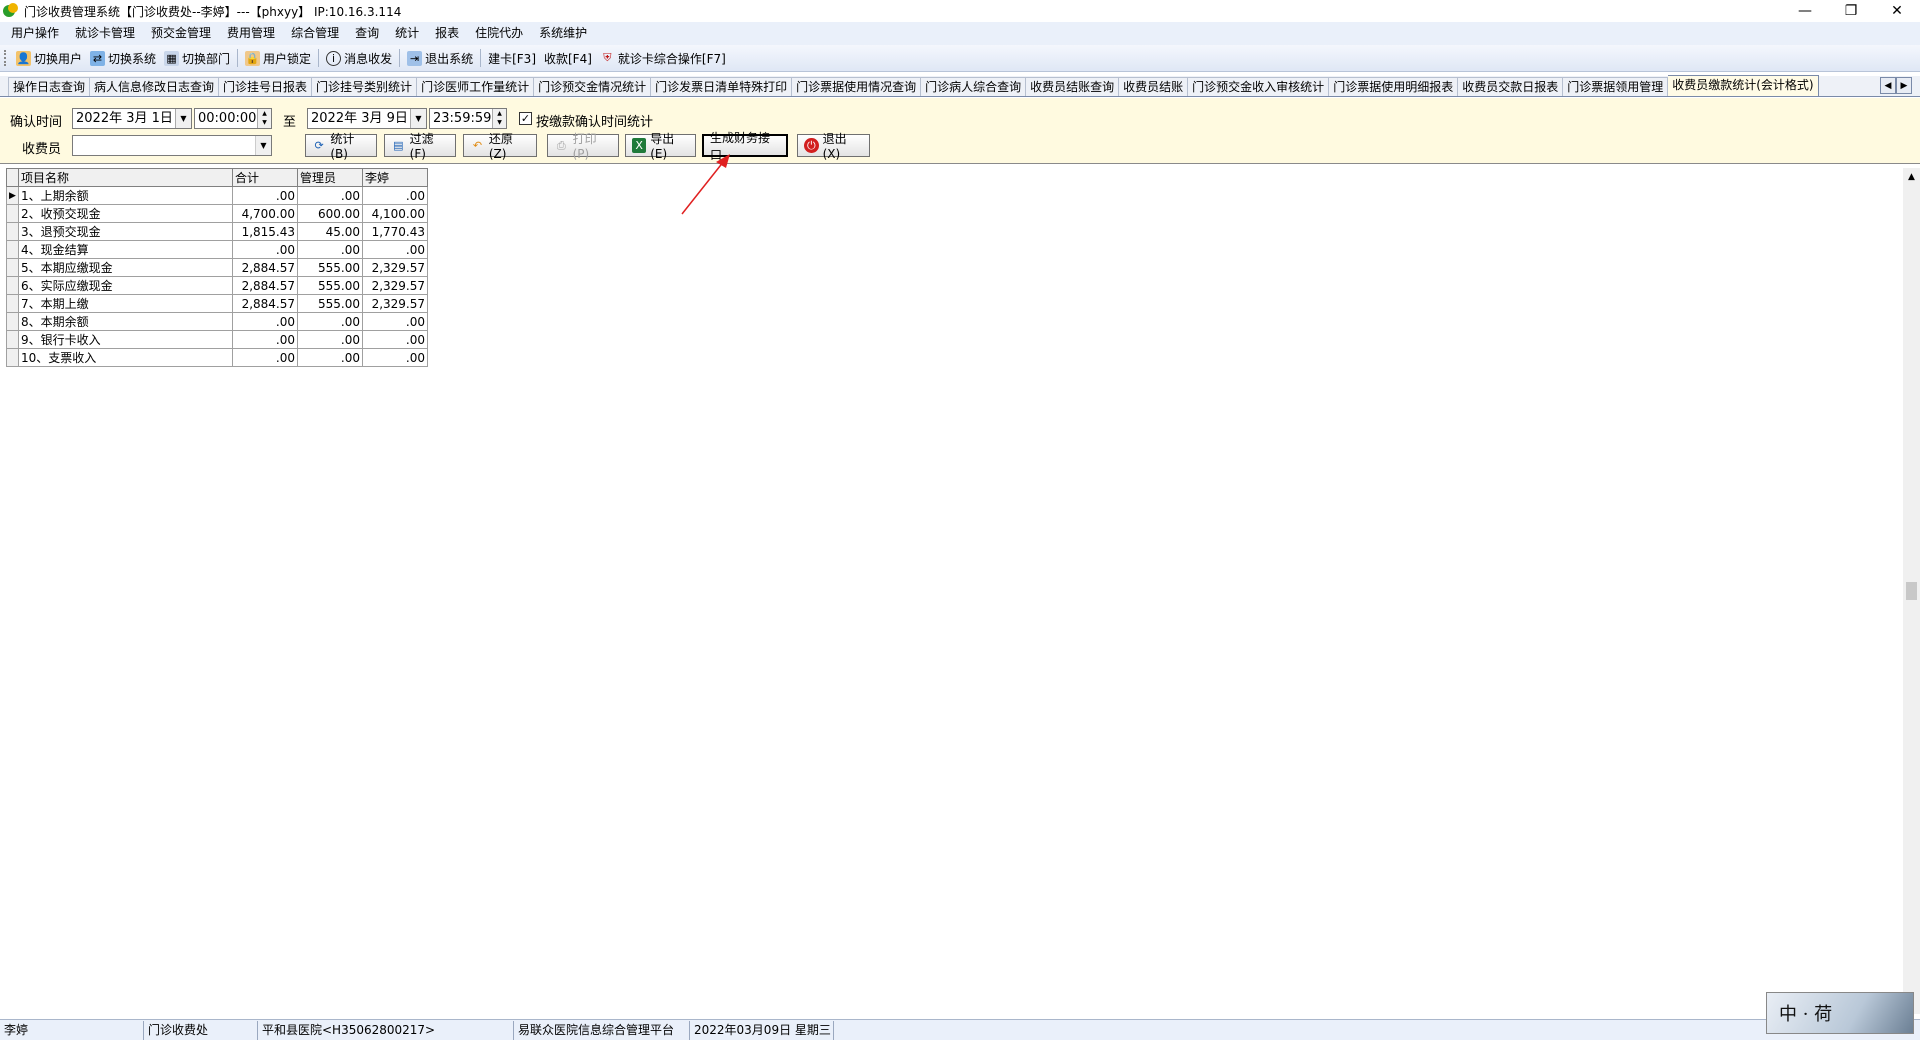  I want to click on table-row: 2、收预交现金 4,700.00 600.00 4,100.00, so click(217, 213).